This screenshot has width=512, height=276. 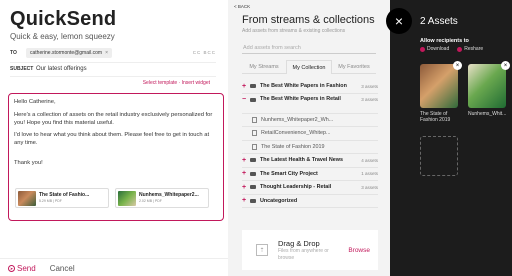 I want to click on search-input: Add assets from search, so click(x=309, y=48).